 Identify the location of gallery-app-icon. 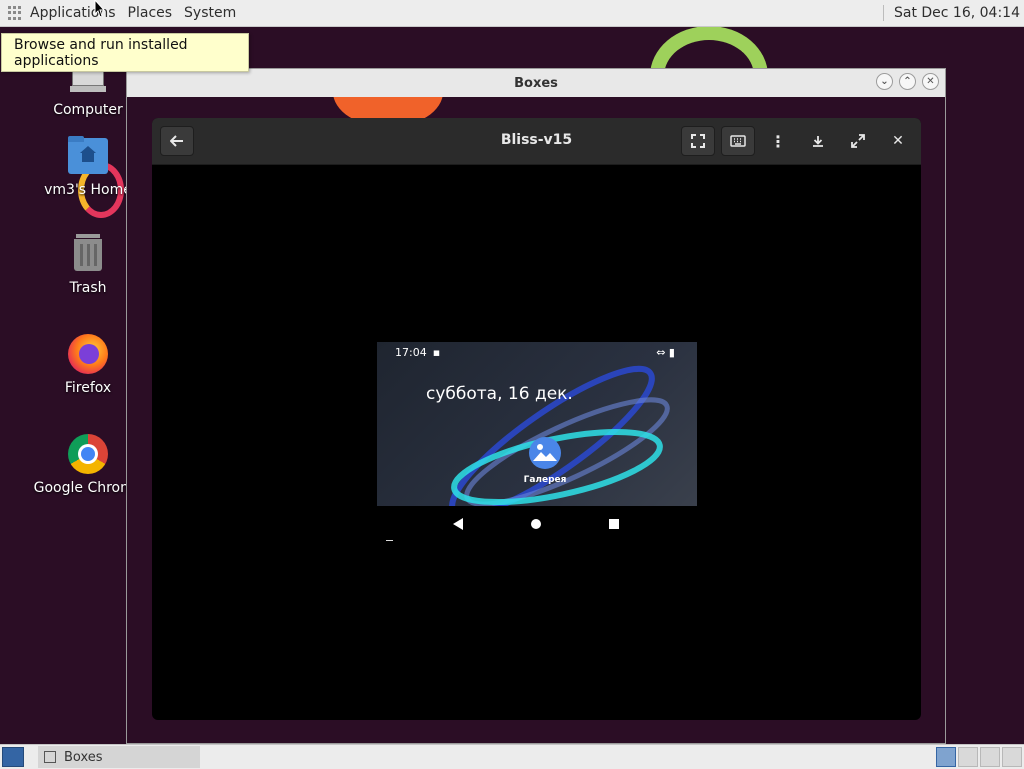
(545, 453).